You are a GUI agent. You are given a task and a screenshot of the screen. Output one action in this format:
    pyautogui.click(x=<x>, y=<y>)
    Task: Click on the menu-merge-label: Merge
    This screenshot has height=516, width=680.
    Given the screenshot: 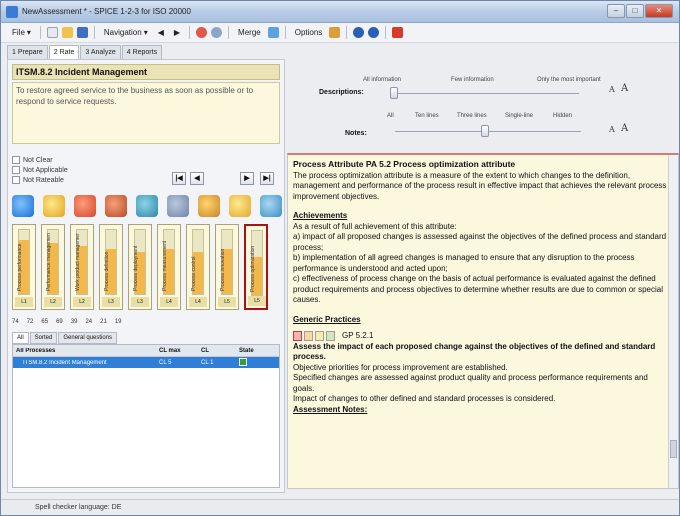 What is the action you would take?
    pyautogui.click(x=249, y=32)
    